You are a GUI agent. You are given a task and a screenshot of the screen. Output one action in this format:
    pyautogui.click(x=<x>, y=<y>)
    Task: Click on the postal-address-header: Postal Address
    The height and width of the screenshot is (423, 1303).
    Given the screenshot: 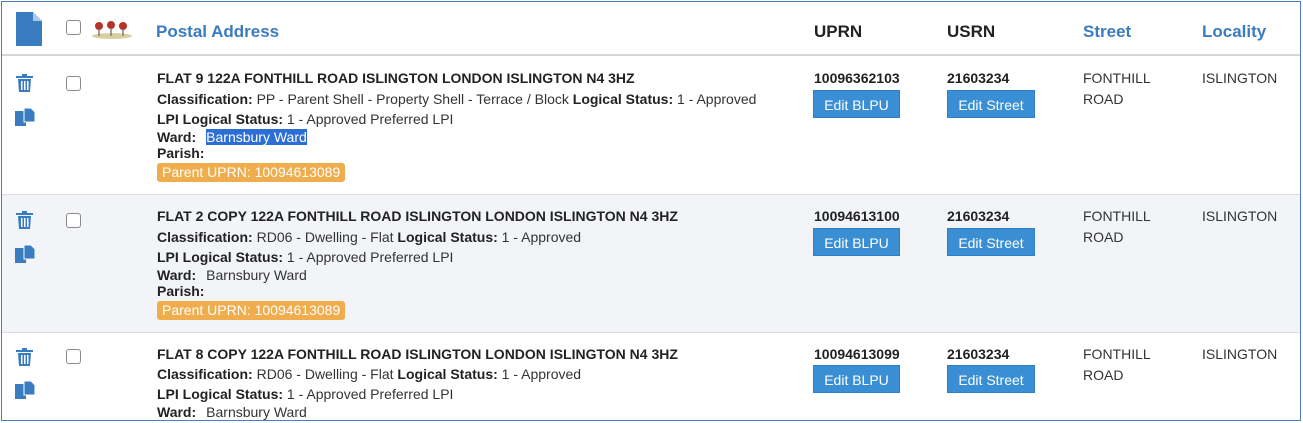 What is the action you would take?
    pyautogui.click(x=217, y=32)
    